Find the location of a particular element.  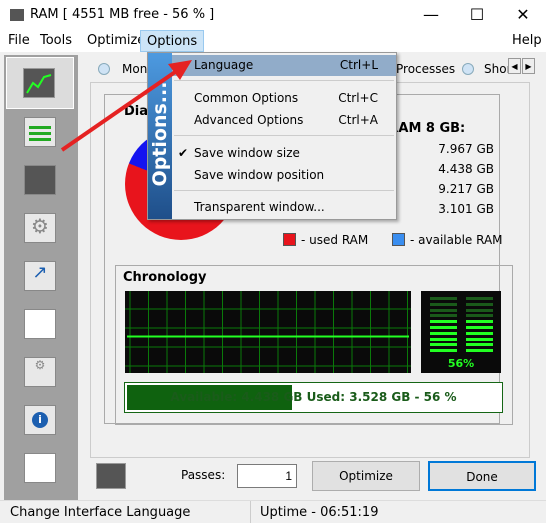

sidebar-item-tasks is located at coordinates (40, 324).